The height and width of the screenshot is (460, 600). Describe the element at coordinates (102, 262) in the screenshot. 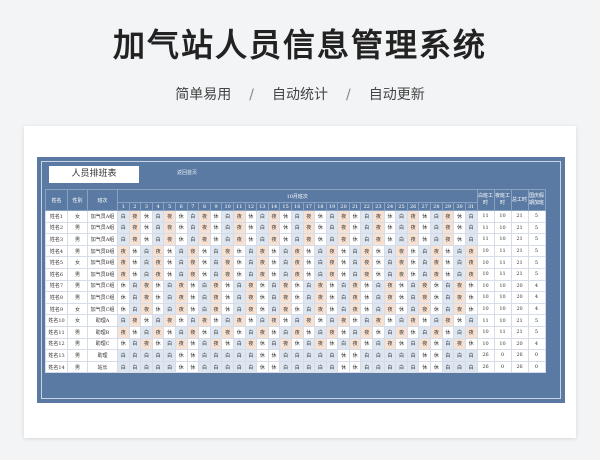

I see `shift-group-cell: 加气员B组` at that location.